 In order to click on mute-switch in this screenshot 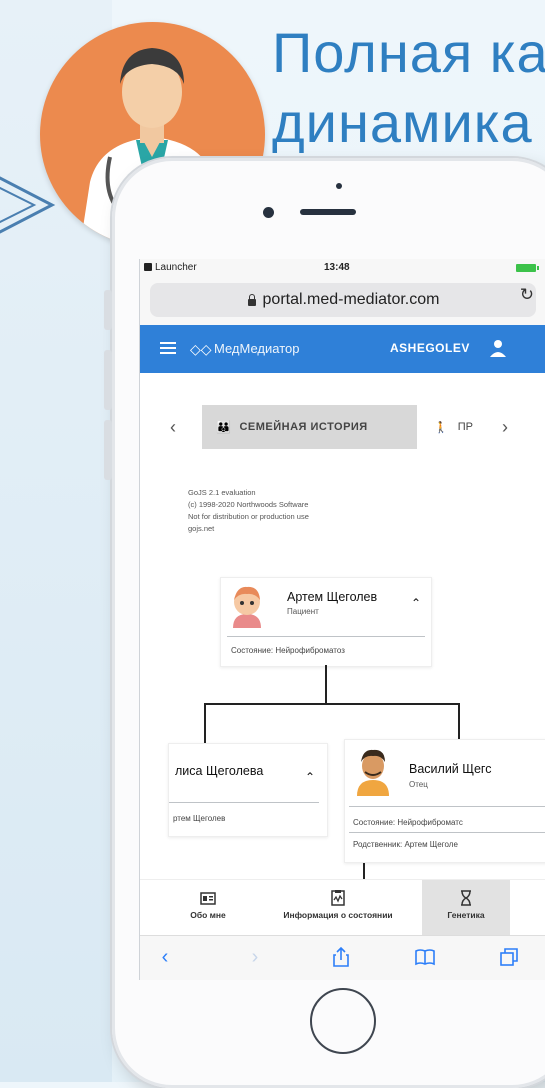, I will do `click(108, 310)`.